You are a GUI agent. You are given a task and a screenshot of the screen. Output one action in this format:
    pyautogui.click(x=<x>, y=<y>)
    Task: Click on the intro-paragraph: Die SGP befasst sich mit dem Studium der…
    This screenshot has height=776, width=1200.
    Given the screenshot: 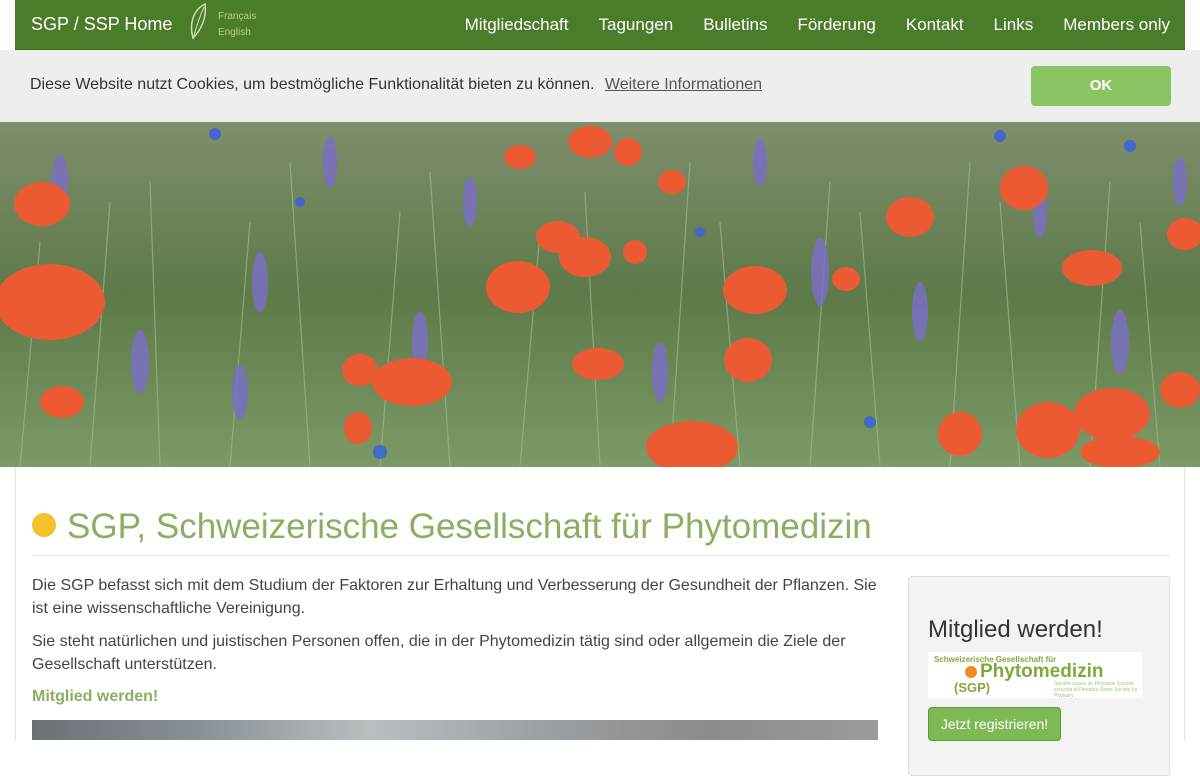 What is the action you would take?
    pyautogui.click(x=454, y=597)
    